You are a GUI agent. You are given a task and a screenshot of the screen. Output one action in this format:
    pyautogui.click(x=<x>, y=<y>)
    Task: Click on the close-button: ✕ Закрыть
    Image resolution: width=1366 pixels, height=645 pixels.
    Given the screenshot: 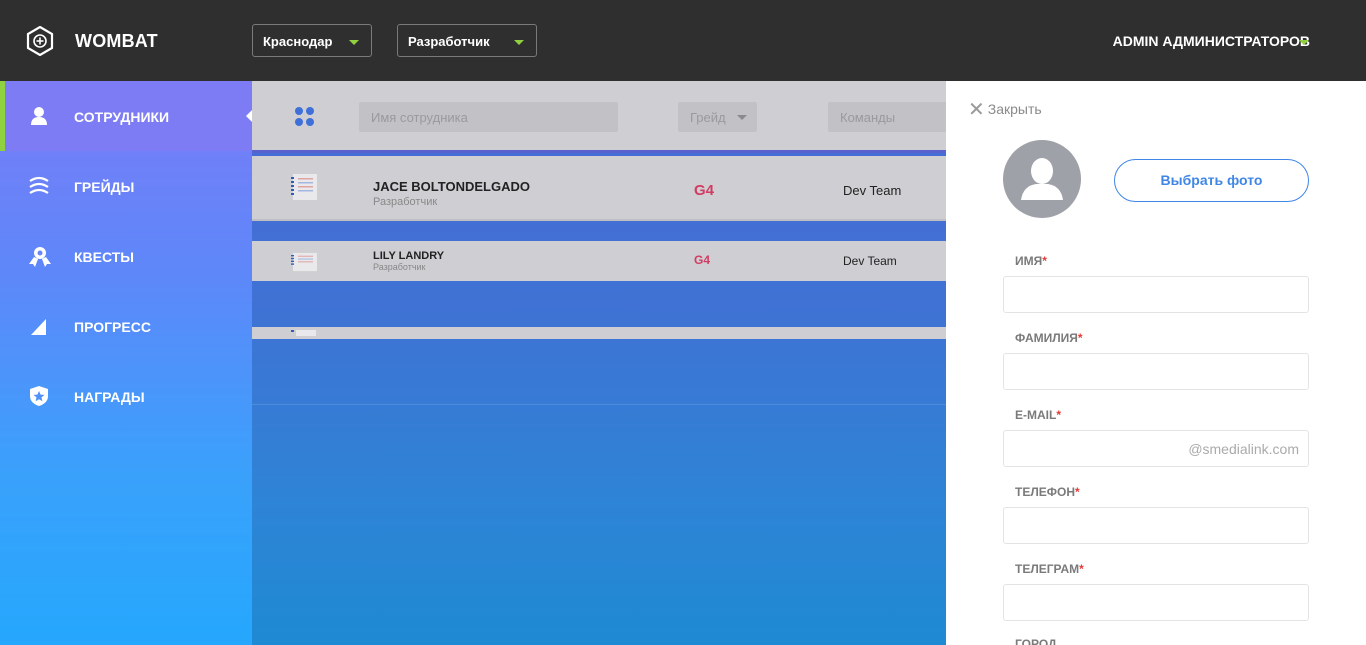 What is the action you would take?
    pyautogui.click(x=1005, y=109)
    